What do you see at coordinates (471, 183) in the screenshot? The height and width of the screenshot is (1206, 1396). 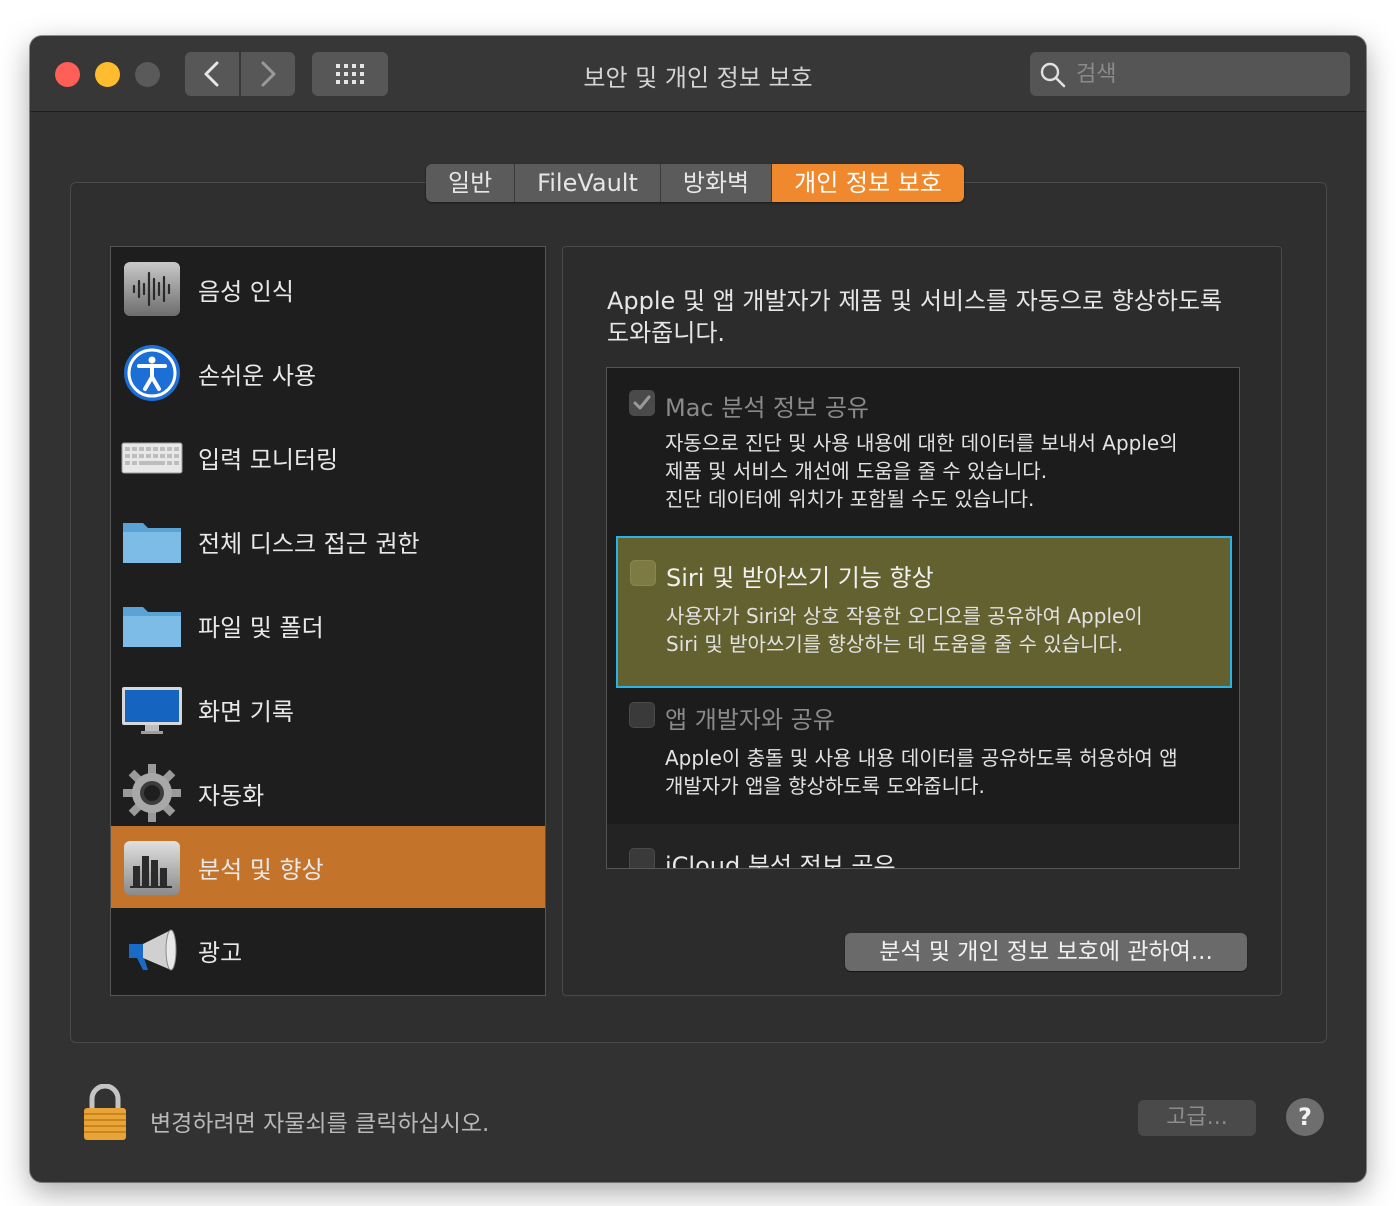 I see `tab-general: 일반` at bounding box center [471, 183].